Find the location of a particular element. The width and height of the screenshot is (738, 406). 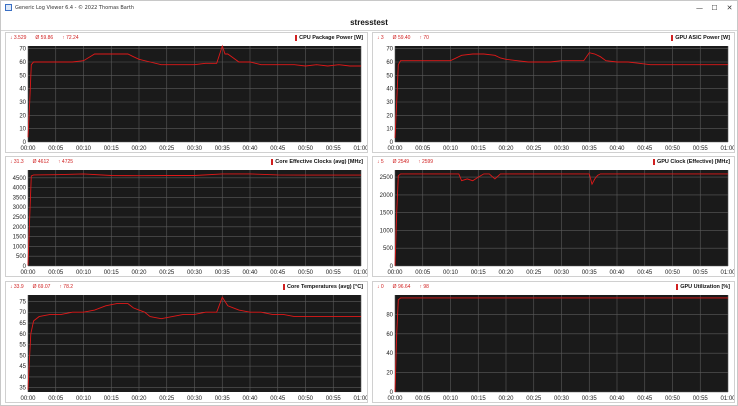

panel-title: Core Effective Clocks (avg) [MHz] is located at coordinates (317, 162).